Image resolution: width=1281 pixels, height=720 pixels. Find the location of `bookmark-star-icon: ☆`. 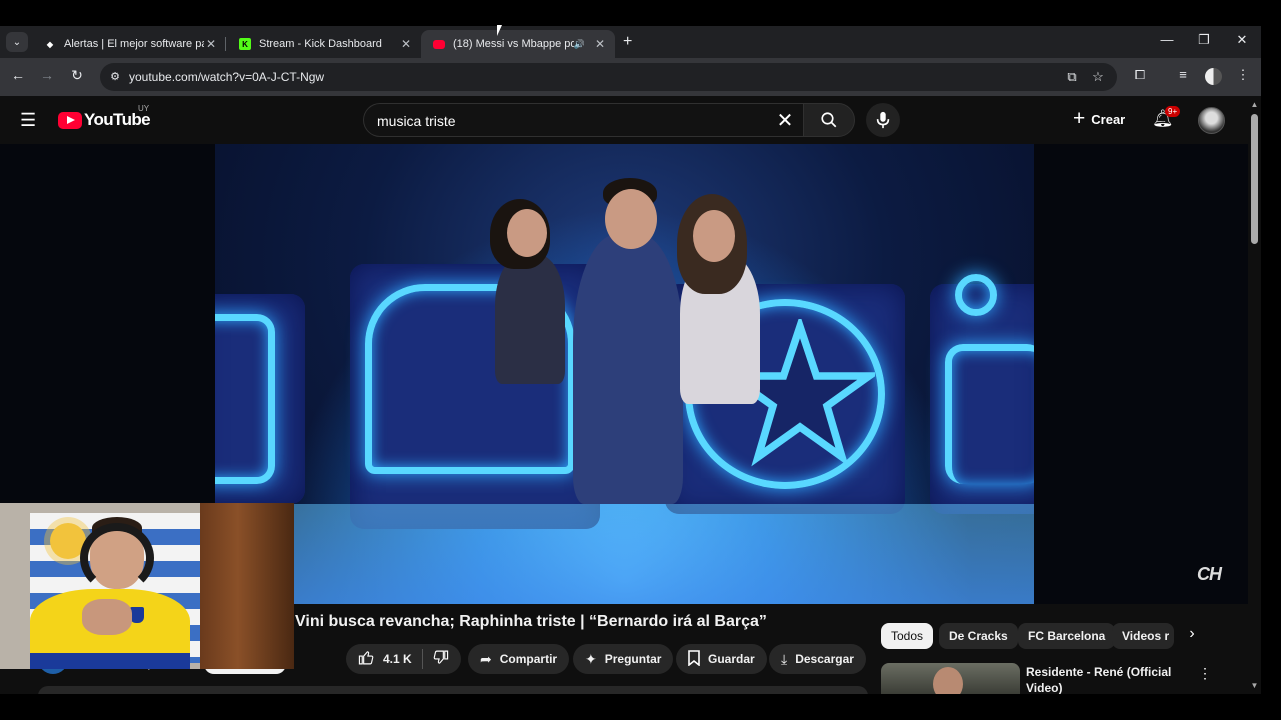

bookmark-star-icon: ☆ is located at coordinates (1098, 77).